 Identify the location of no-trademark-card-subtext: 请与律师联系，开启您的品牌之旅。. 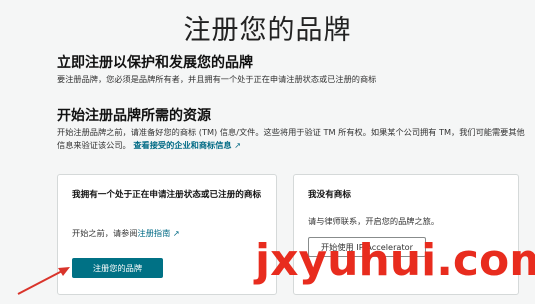
(374, 221).